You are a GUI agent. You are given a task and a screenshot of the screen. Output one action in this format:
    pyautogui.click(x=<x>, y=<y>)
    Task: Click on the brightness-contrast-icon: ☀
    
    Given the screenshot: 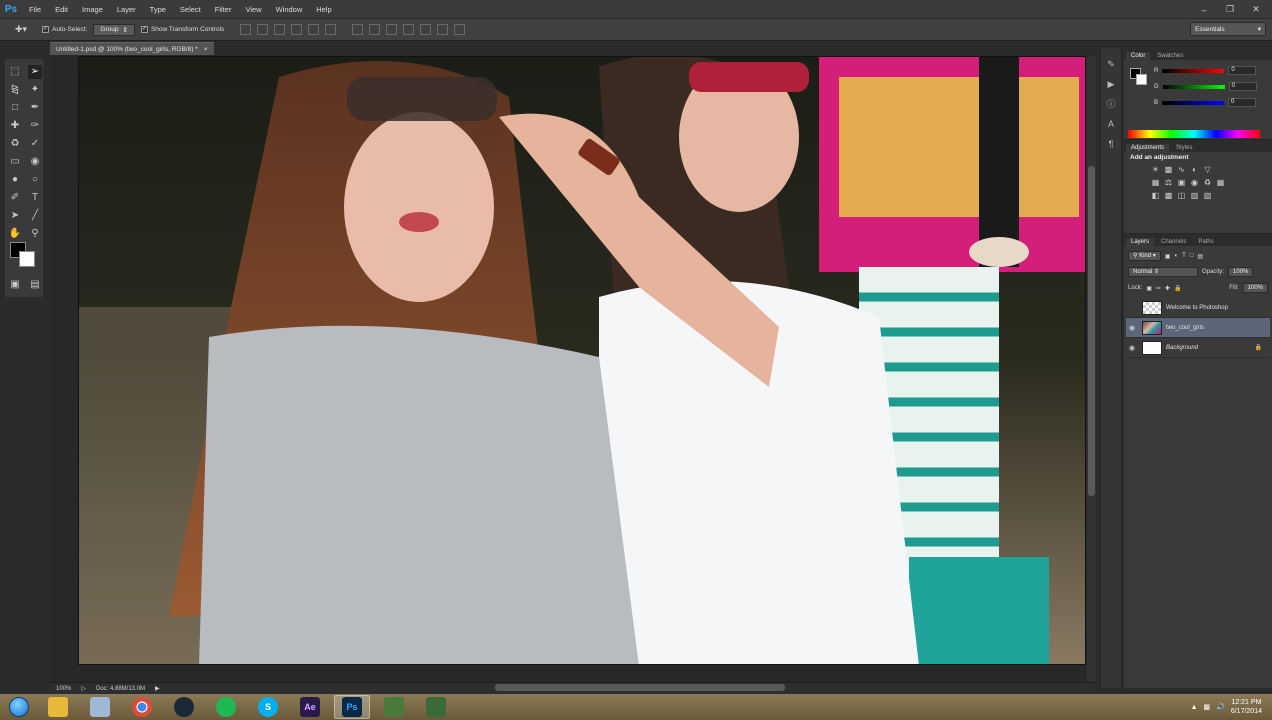 What is the action you would take?
    pyautogui.click(x=1155, y=169)
    